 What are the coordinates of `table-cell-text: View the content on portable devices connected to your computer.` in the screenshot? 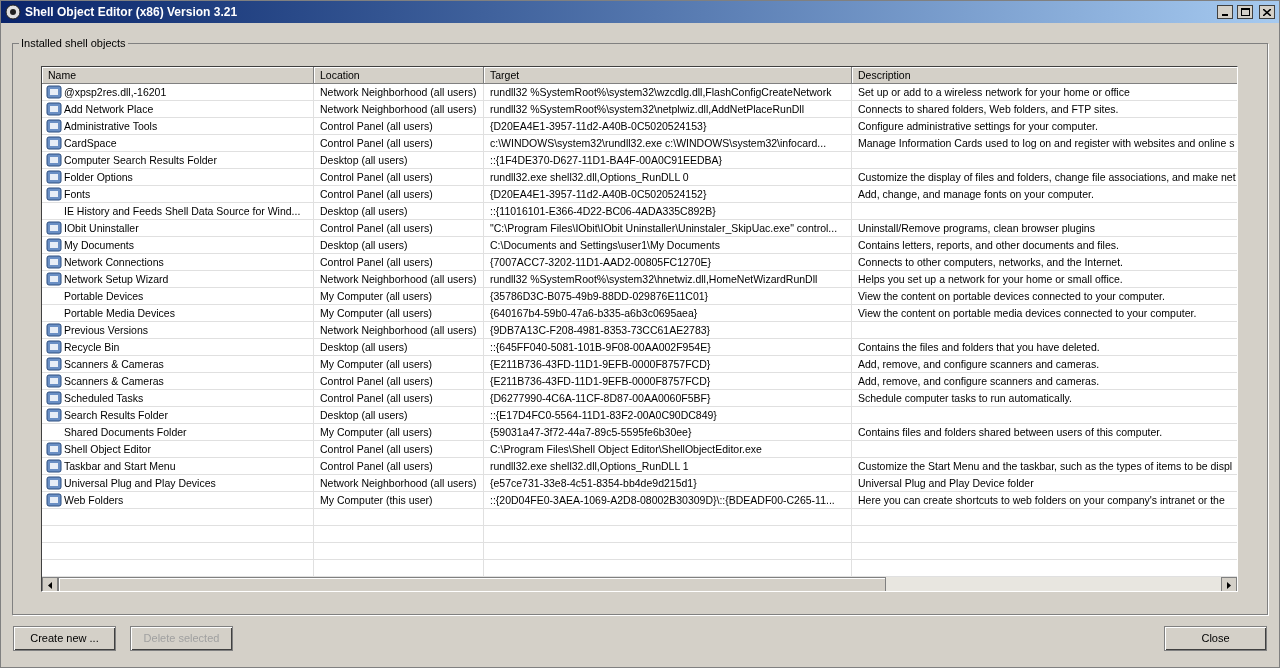 It's located at (1011, 296).